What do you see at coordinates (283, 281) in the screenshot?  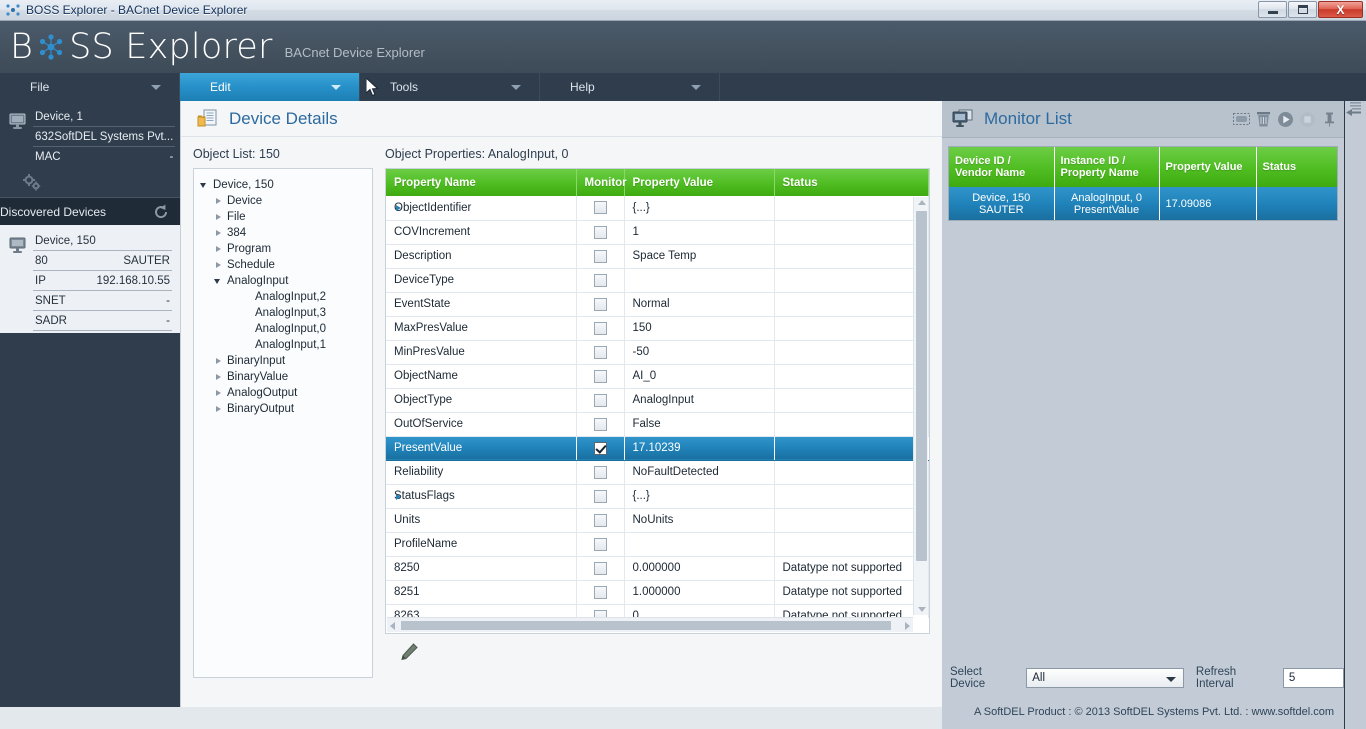 I see `tree-node: AnalogInput` at bounding box center [283, 281].